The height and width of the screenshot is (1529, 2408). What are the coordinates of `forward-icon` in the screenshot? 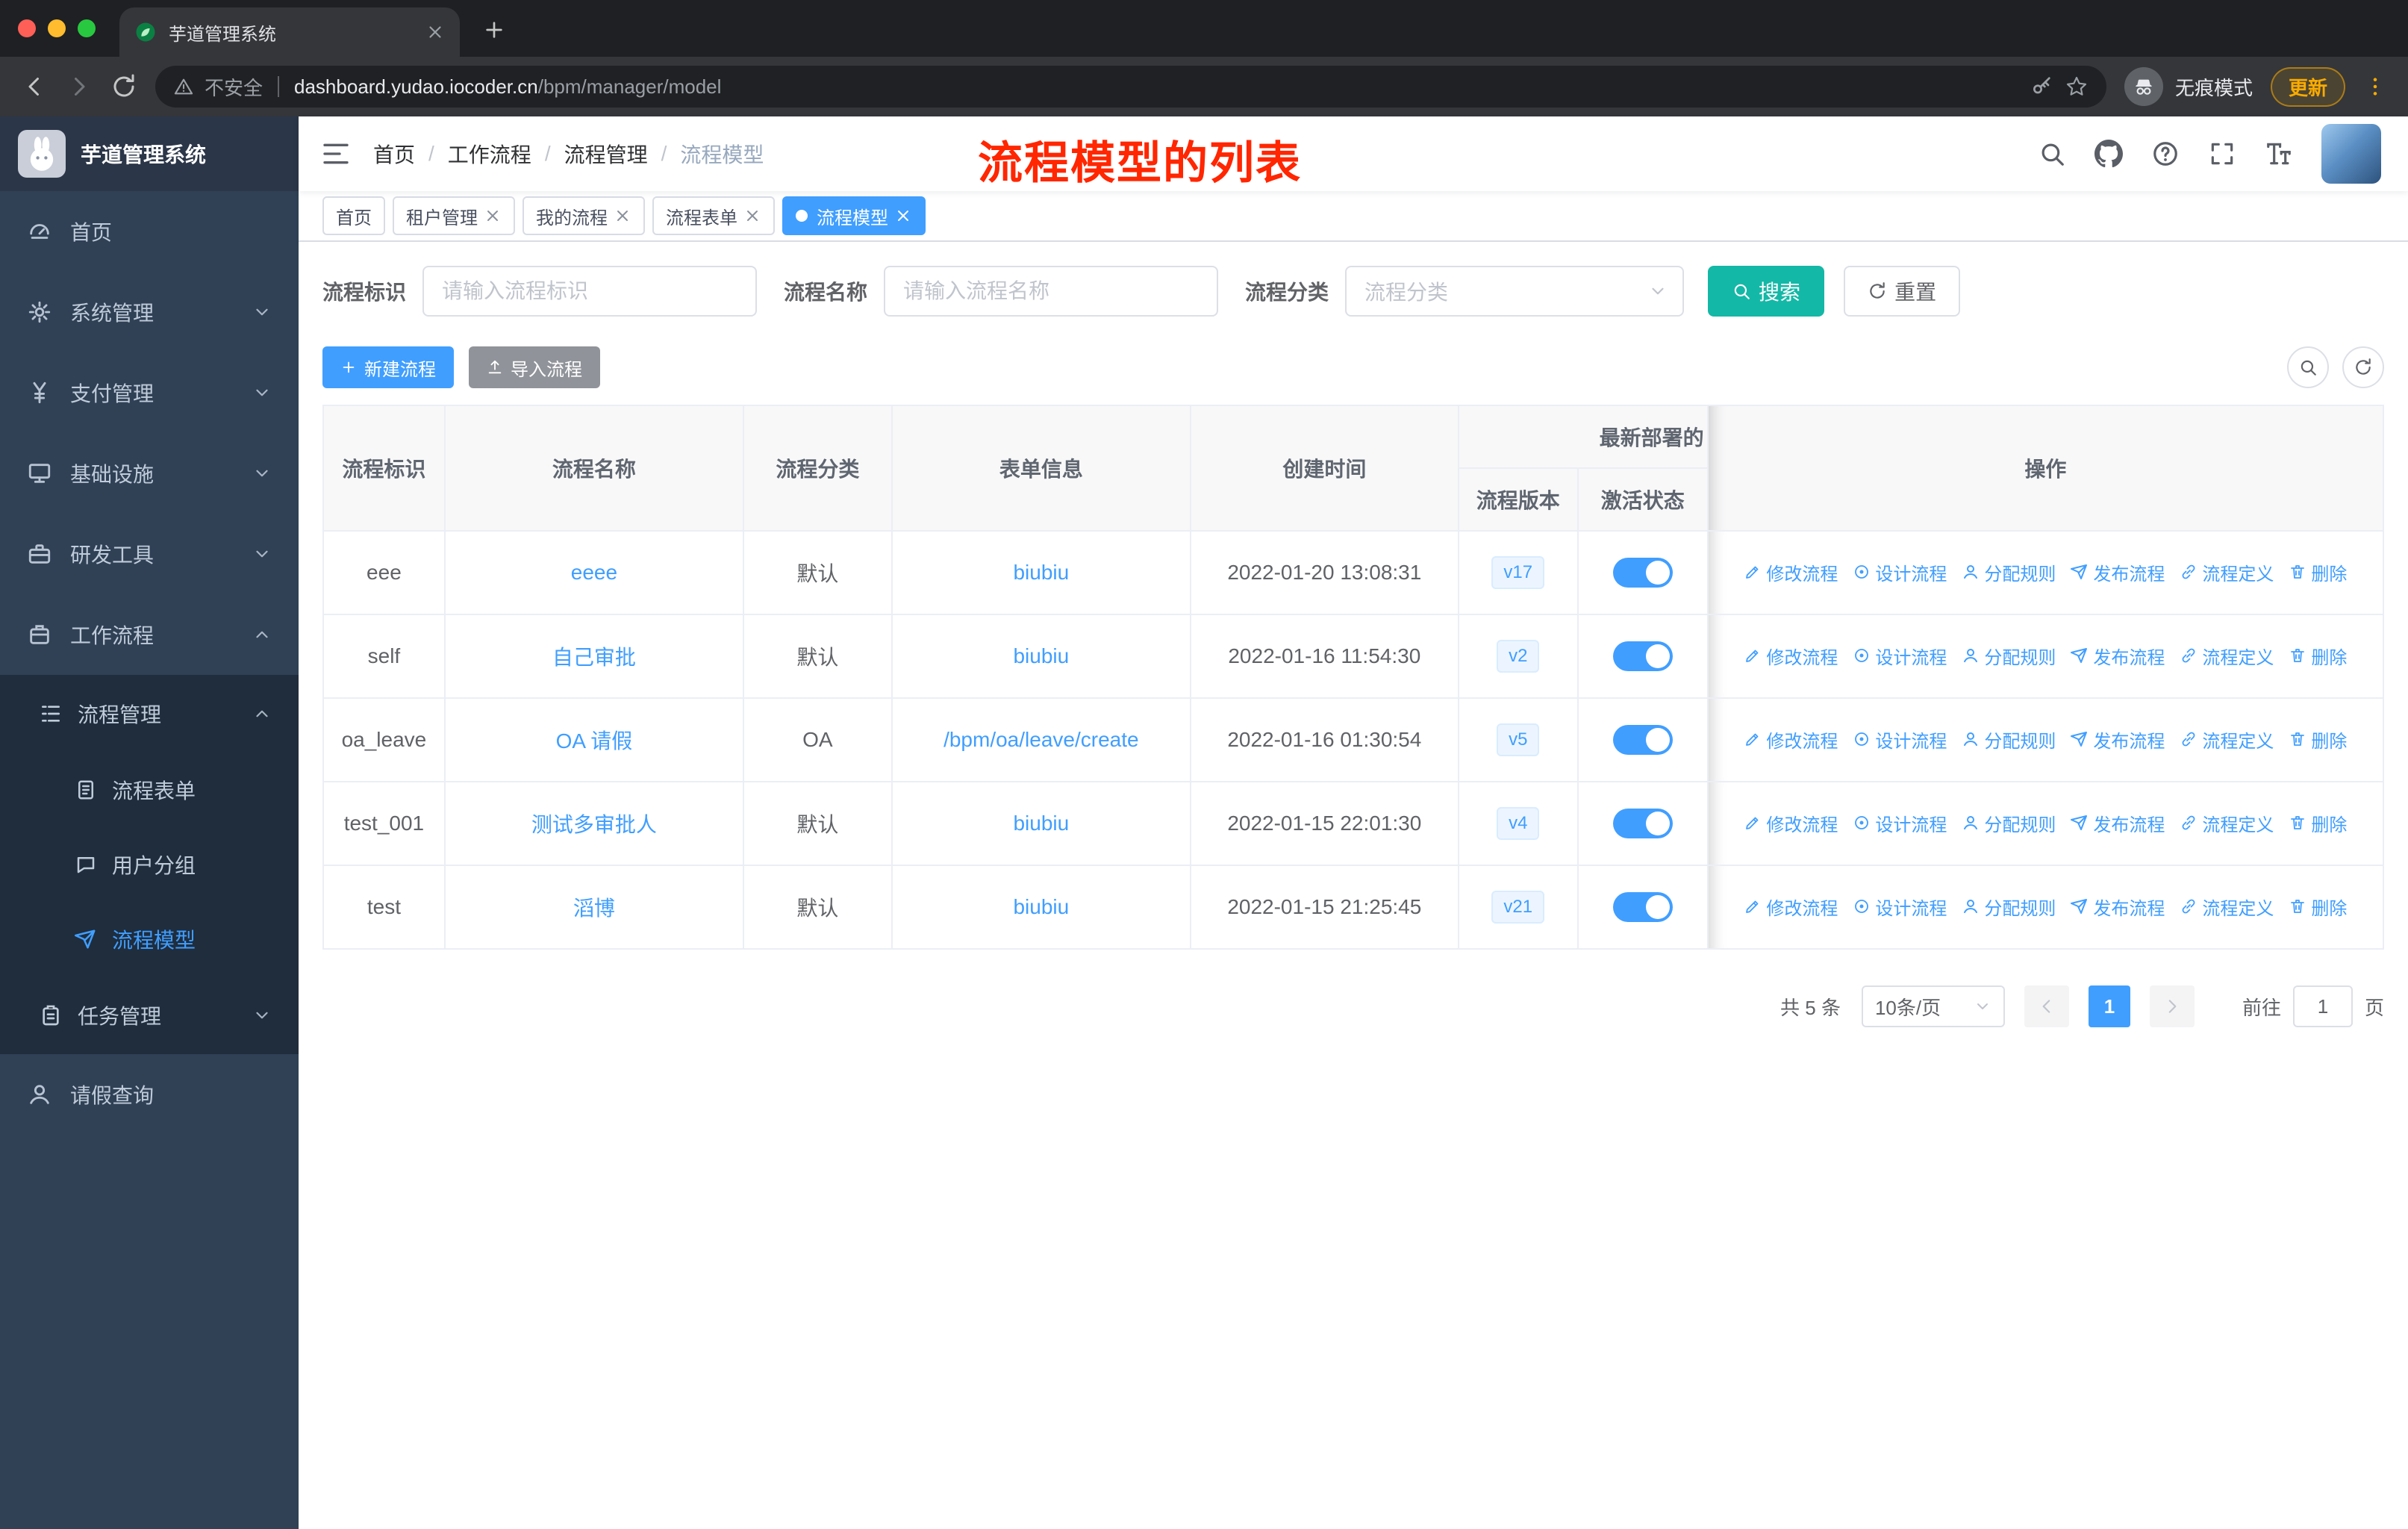 It's located at (79, 86).